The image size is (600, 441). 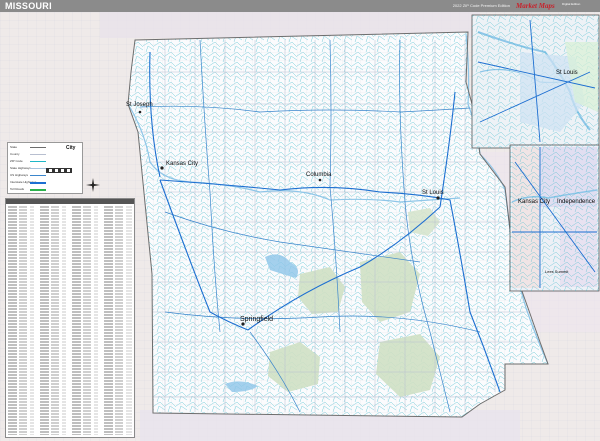 I want to click on legend-swatch-us-highways, so click(x=38, y=175).